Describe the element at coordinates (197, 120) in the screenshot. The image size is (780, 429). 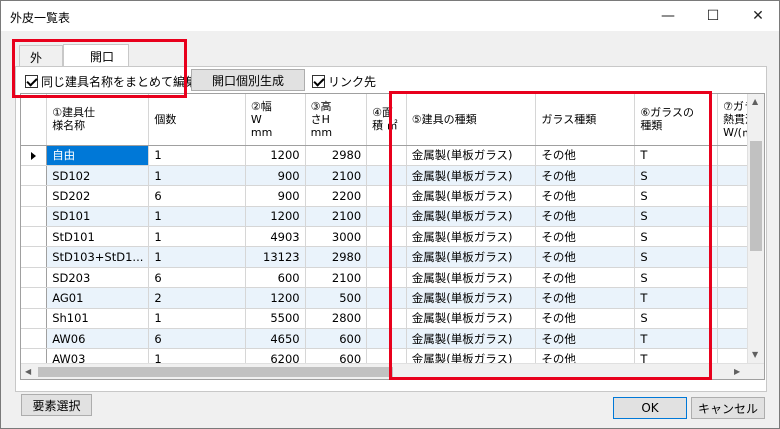
I see `column-header-col-count: 個数` at that location.